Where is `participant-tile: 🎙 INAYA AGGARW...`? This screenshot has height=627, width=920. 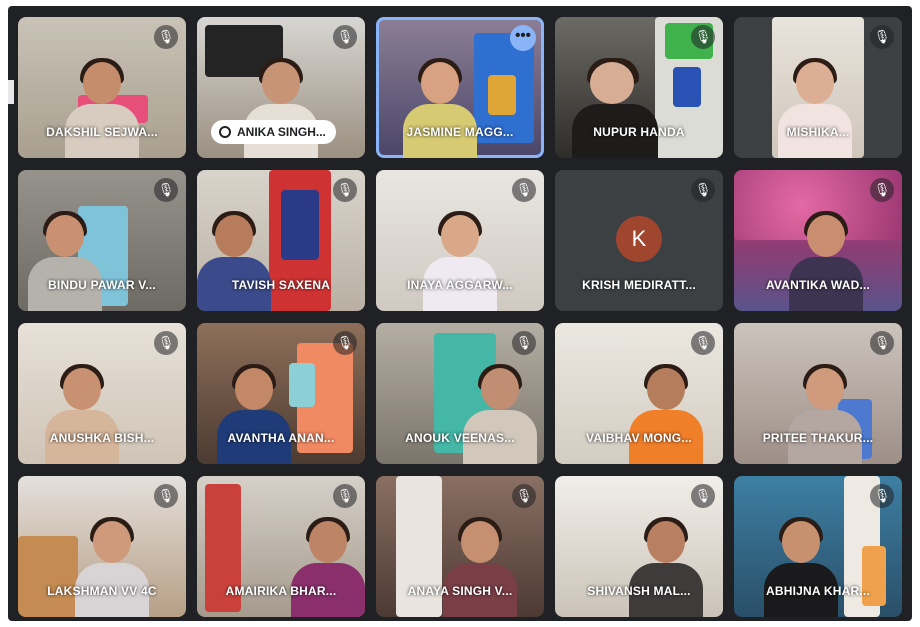
participant-tile: 🎙 INAYA AGGARW... is located at coordinates (460, 240).